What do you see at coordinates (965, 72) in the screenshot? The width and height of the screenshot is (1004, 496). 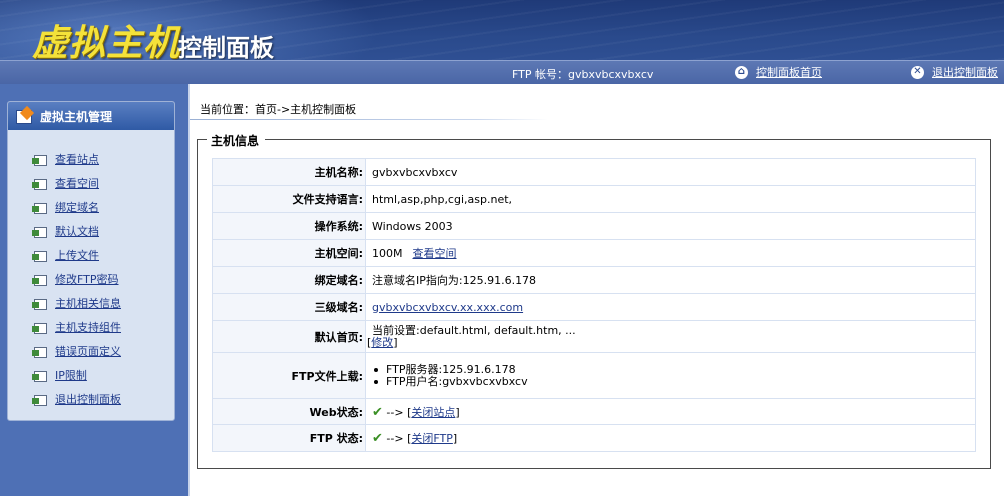 I see `exit-link-label: 退出控制面板` at bounding box center [965, 72].